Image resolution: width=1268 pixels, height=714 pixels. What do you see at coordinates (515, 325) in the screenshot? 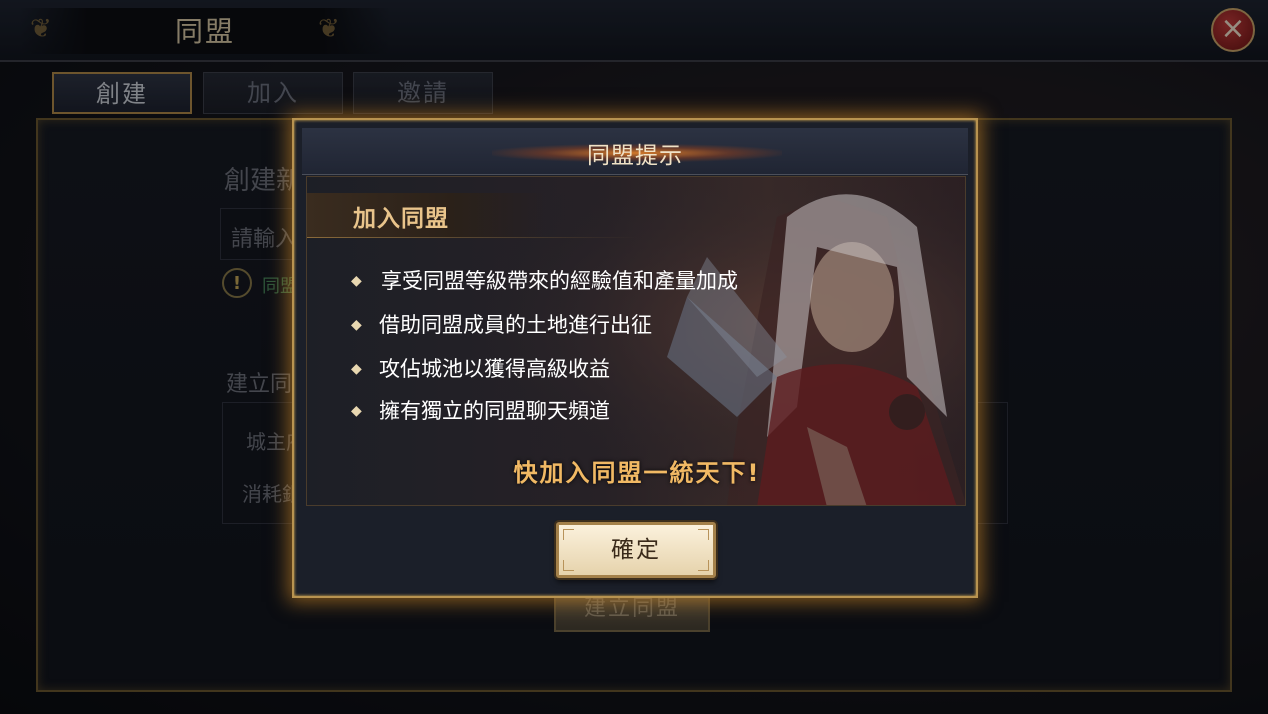
I see `benefit-text: 借助同盟成員的土地進行出征` at bounding box center [515, 325].